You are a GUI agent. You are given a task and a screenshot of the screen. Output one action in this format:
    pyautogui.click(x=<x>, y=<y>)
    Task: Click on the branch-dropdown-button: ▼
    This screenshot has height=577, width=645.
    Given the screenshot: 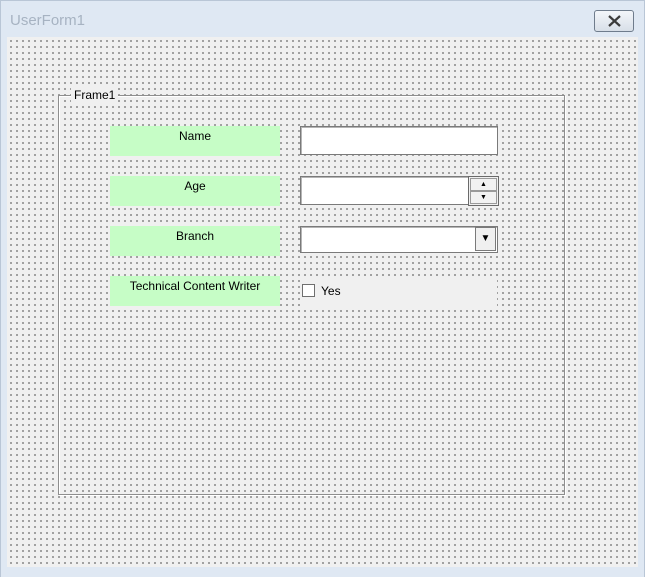 What is the action you would take?
    pyautogui.click(x=485, y=239)
    